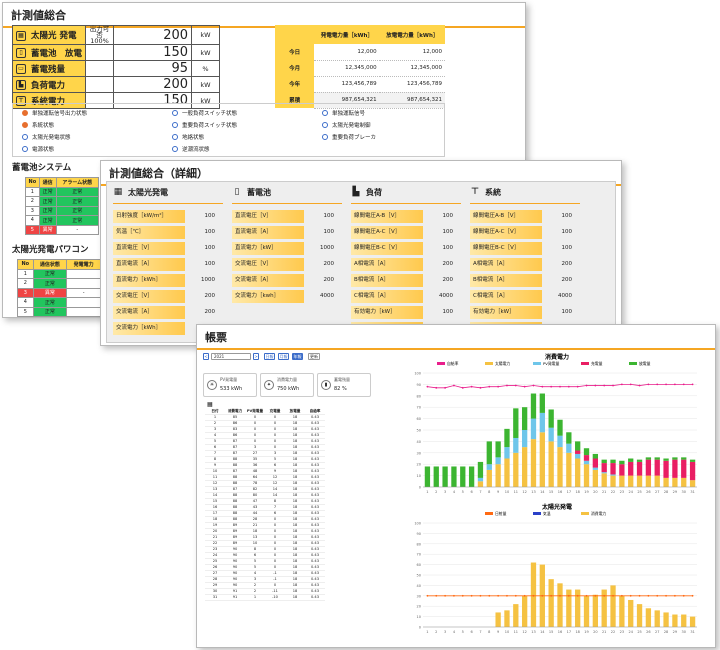 Image resolution: width=720 pixels, height=650 pixels. I want to click on x-tick-label: 24, so click(630, 492).